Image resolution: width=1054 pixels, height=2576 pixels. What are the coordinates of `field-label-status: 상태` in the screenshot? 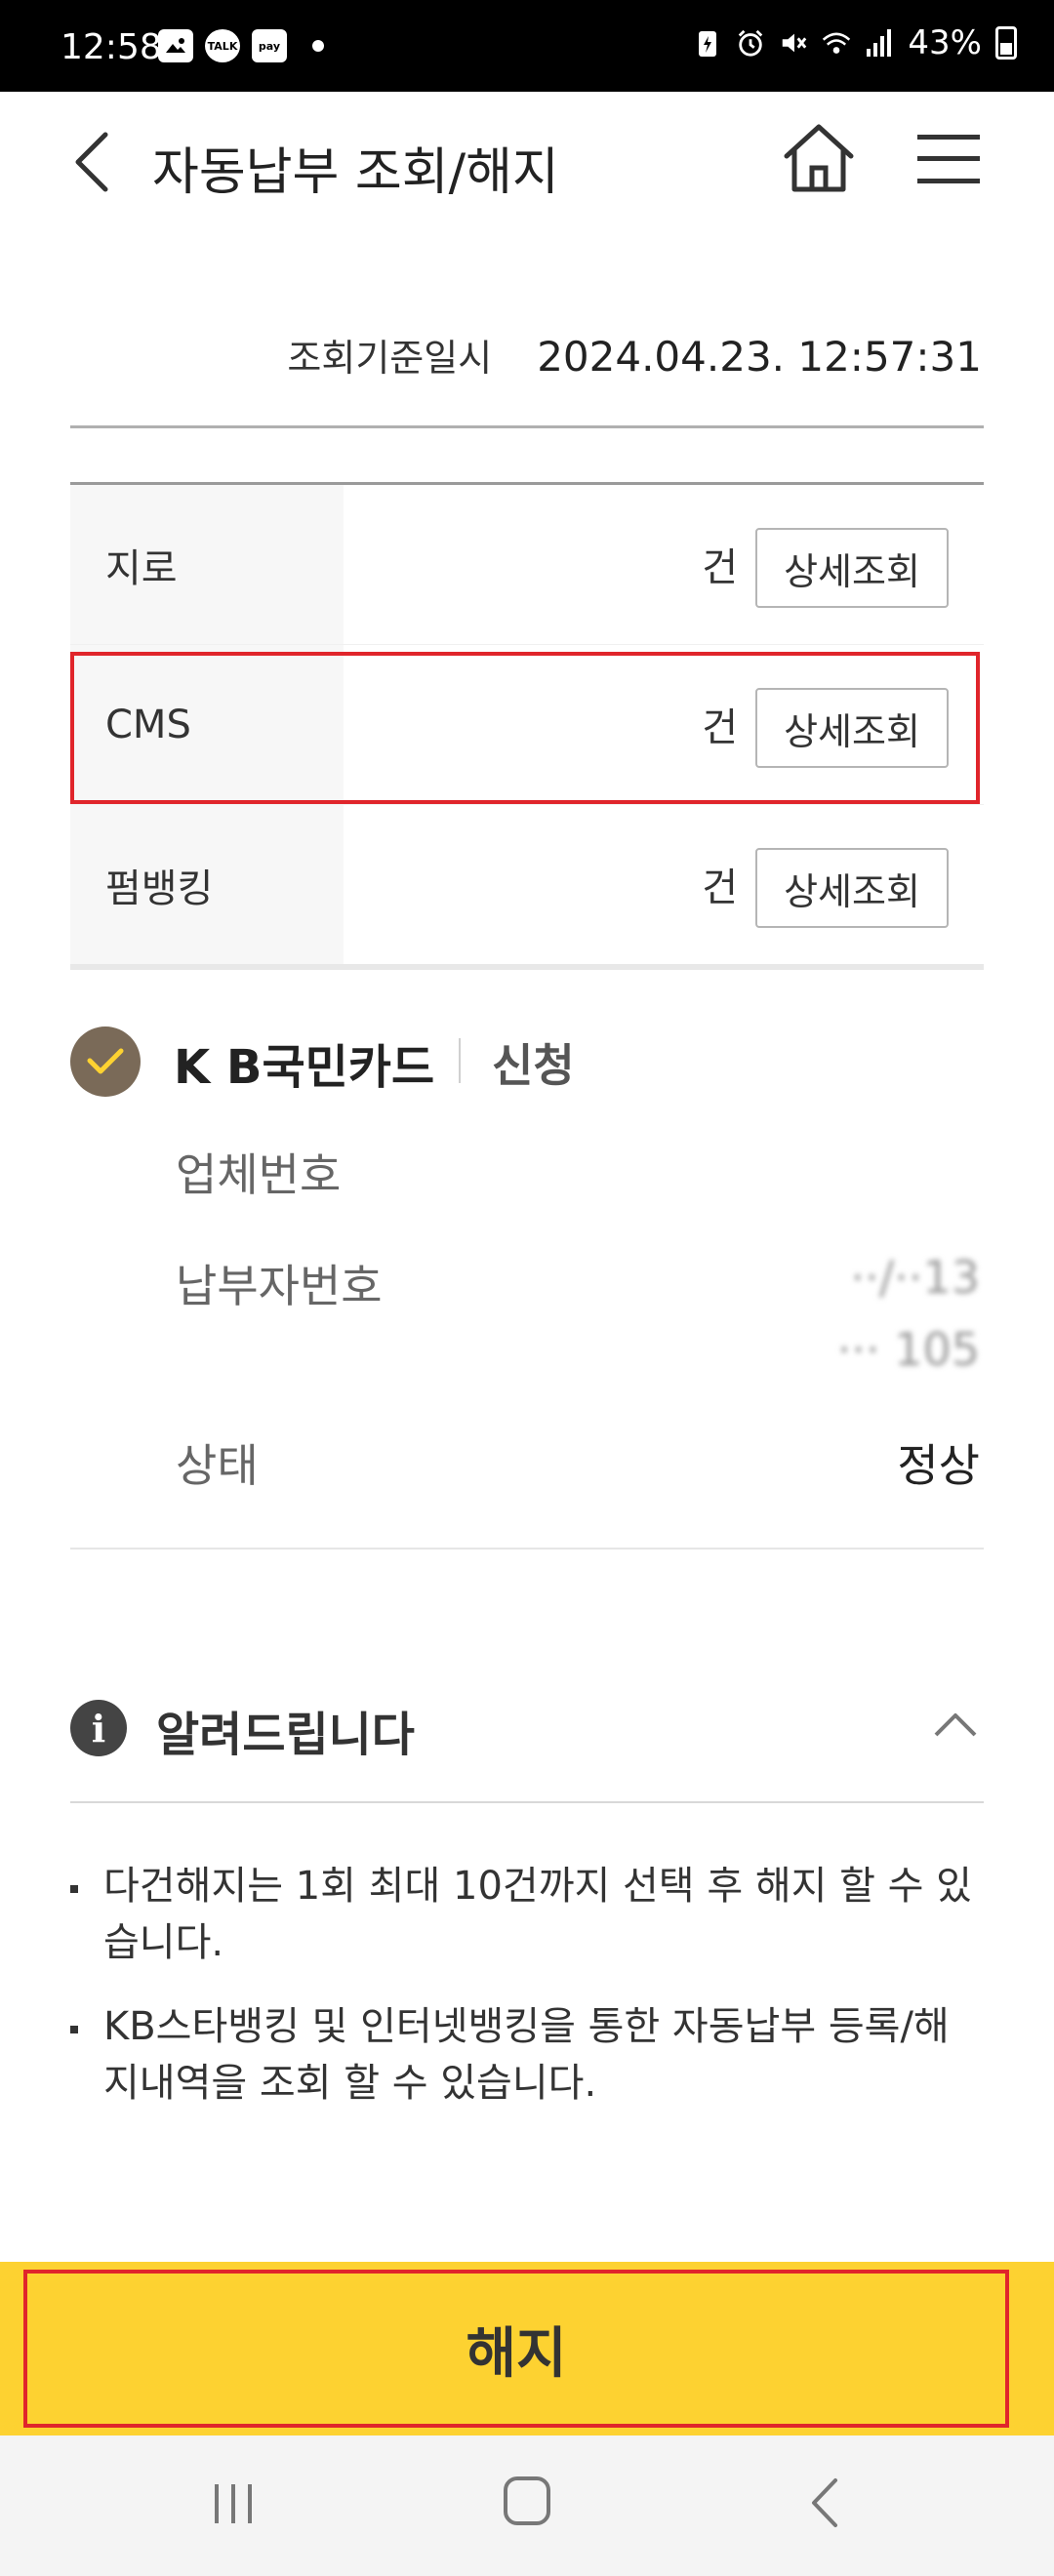 It's located at (218, 1465).